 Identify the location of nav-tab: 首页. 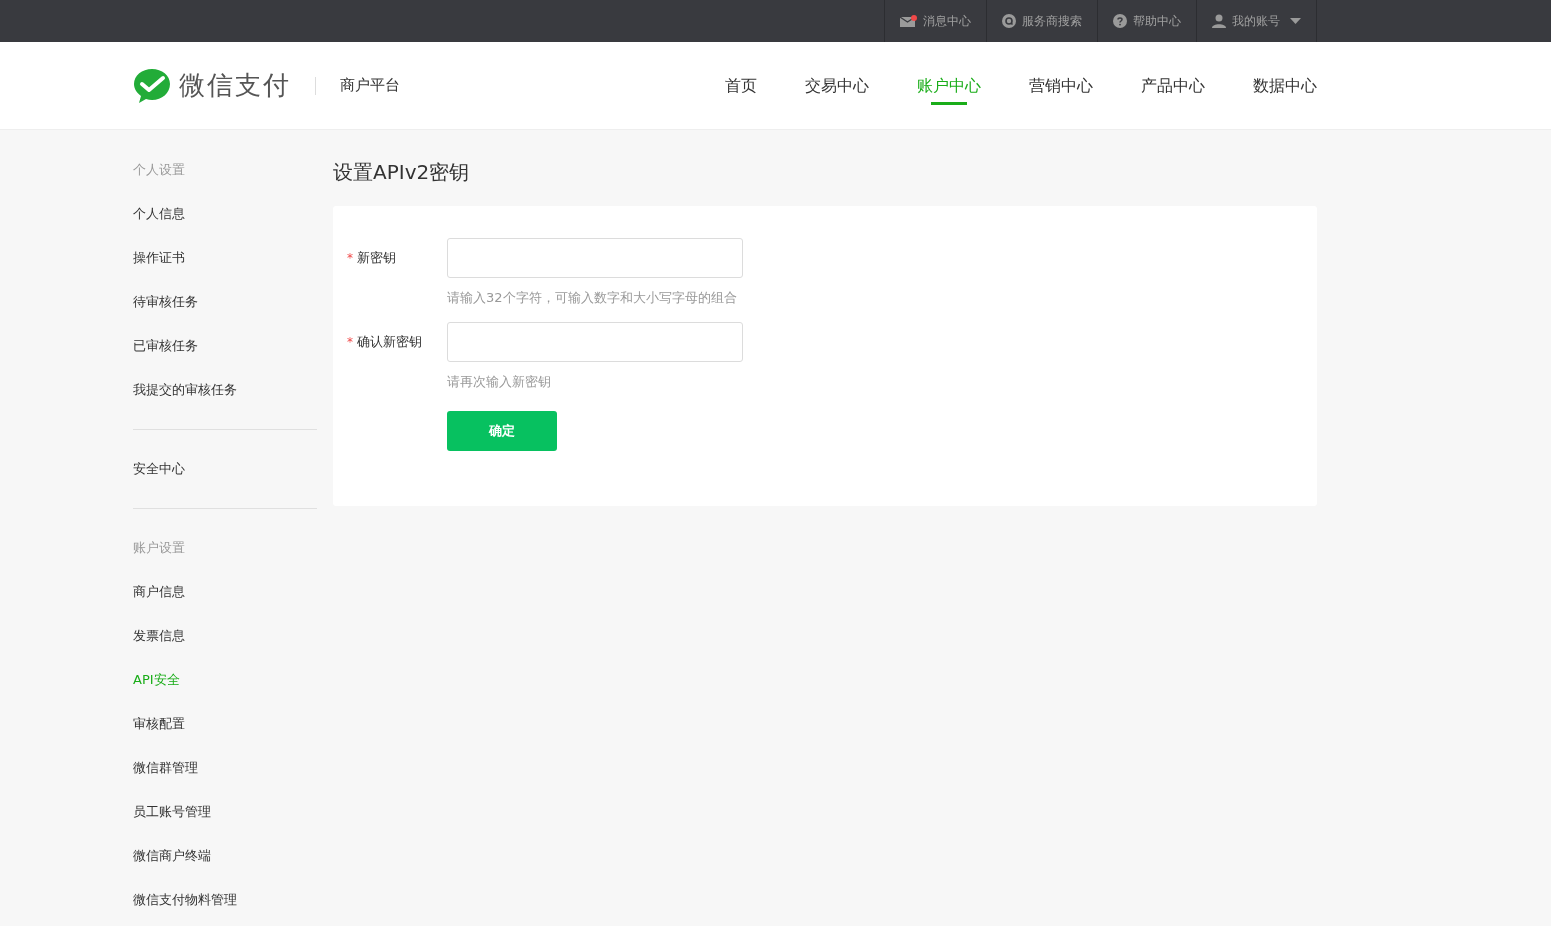
(741, 85).